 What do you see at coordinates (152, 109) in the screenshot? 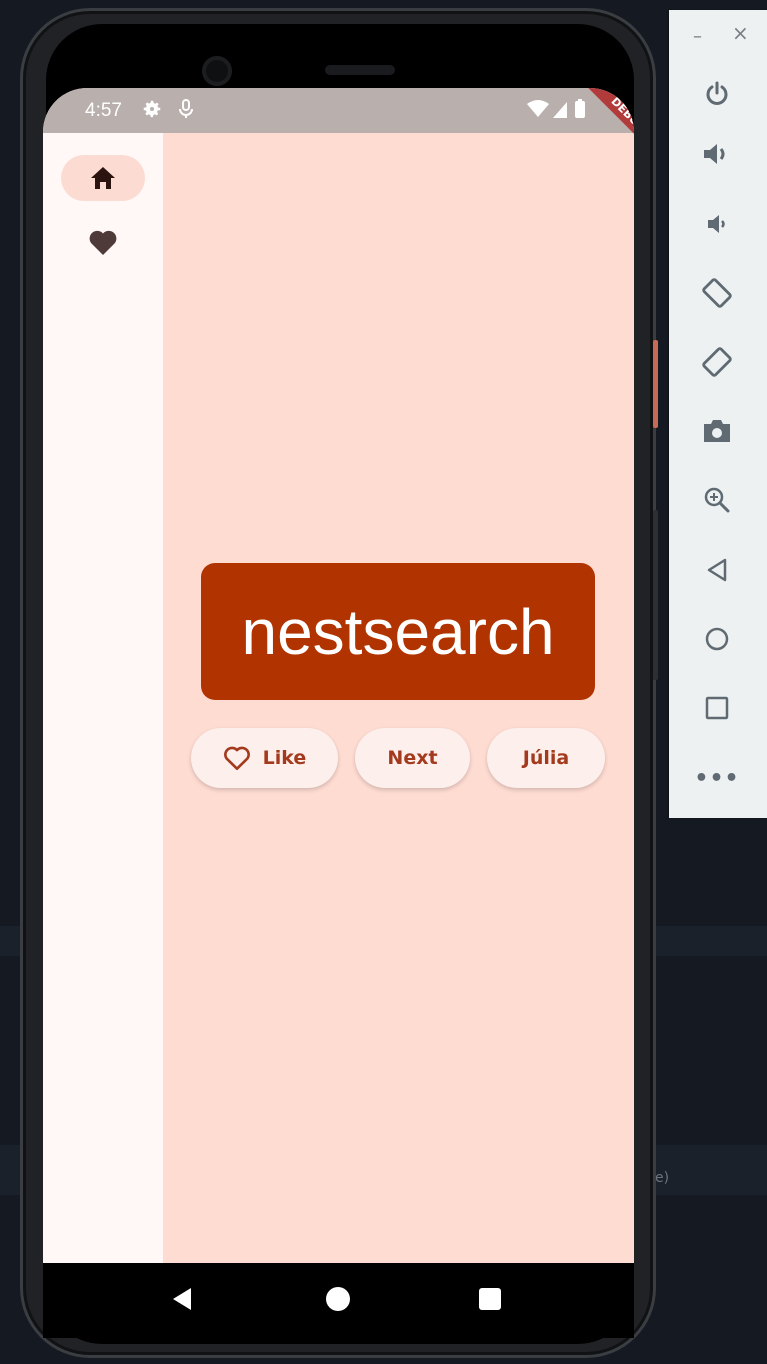
I see `settings-gear-icon` at bounding box center [152, 109].